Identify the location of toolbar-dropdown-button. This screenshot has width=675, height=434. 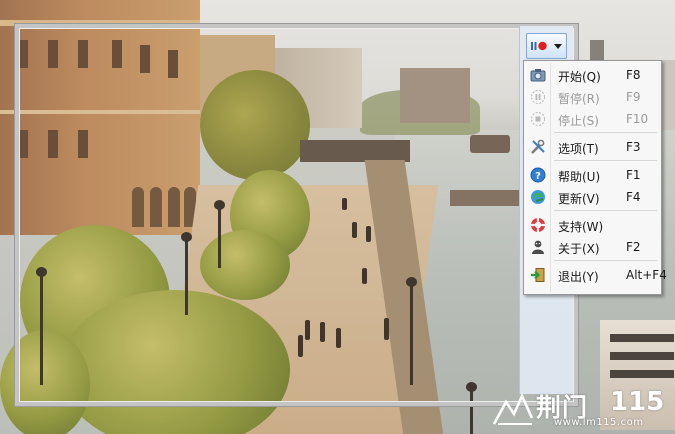
(558, 46).